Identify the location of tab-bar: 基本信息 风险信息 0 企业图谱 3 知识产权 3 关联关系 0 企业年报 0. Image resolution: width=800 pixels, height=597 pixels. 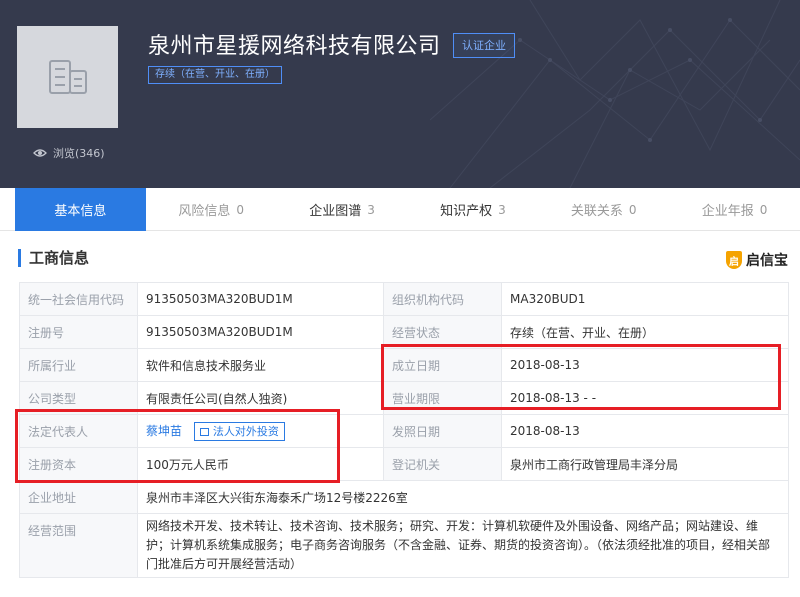
(400, 209).